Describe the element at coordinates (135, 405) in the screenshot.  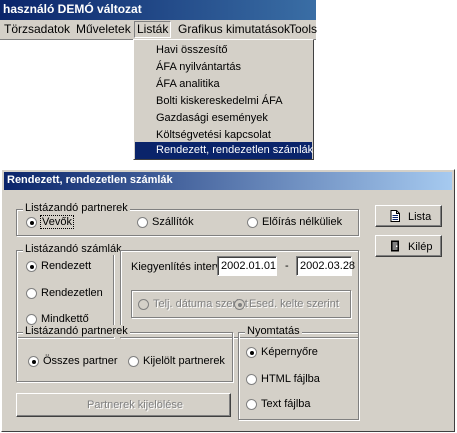
I see `select-partners-button-label: Partnerek kijelölése` at that location.